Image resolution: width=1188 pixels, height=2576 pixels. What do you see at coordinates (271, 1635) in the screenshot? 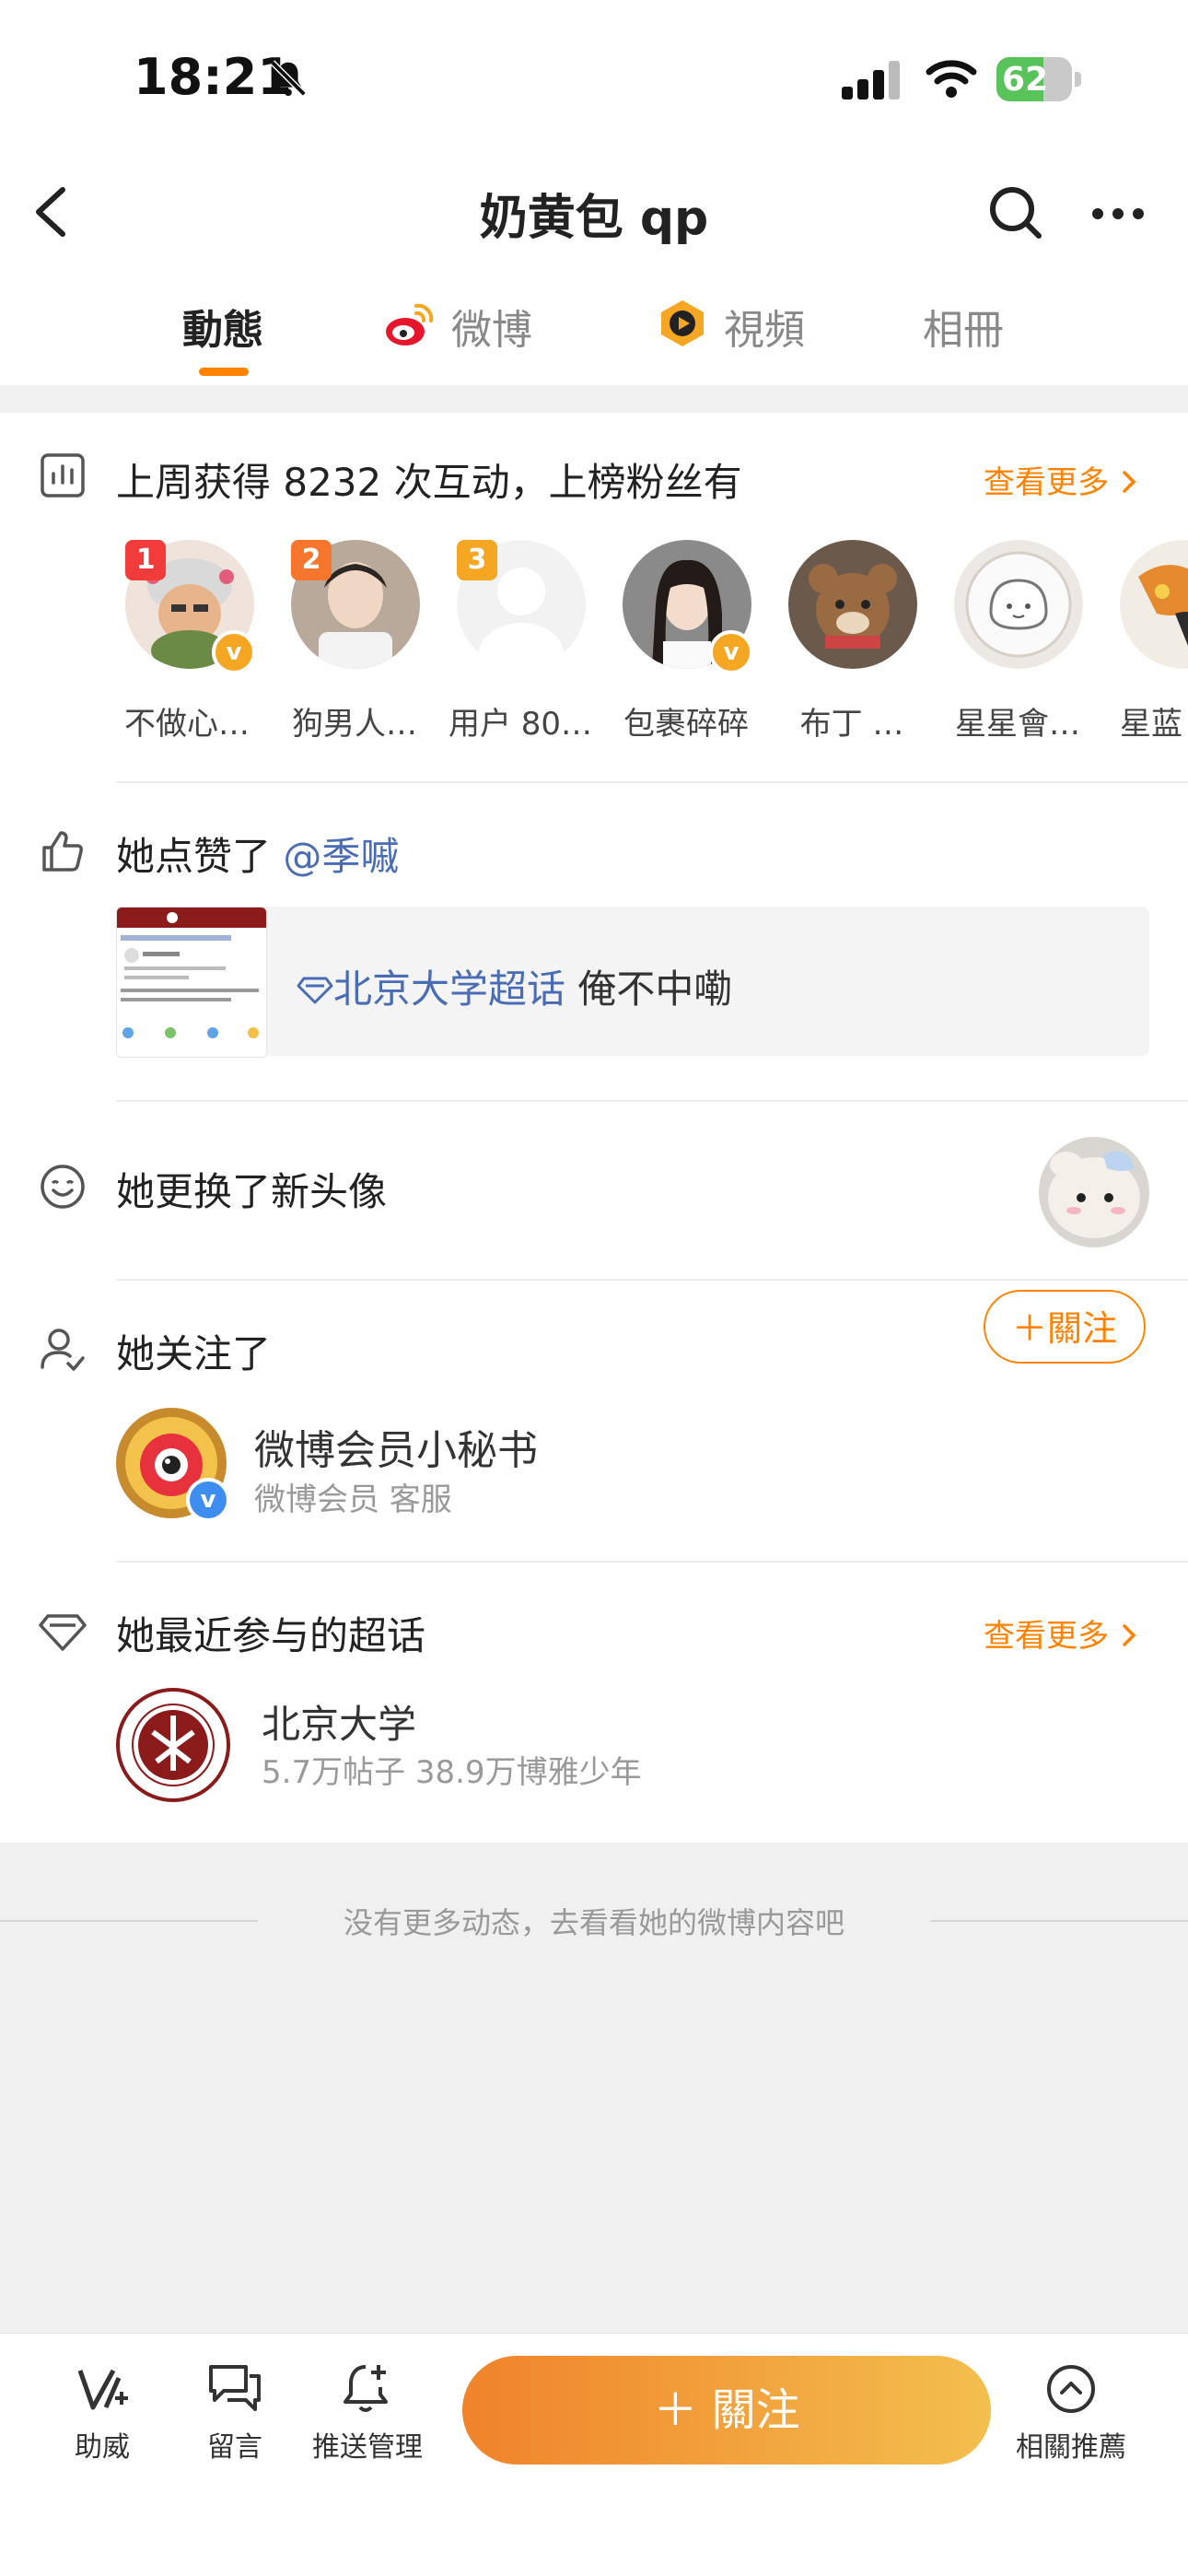
I see `supertopic-section-title: 她最近参与的超话` at bounding box center [271, 1635].